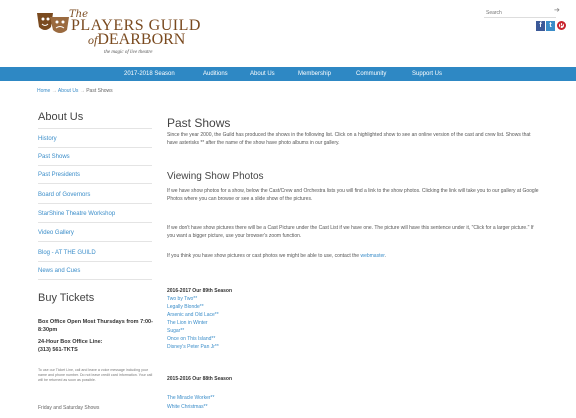  I want to click on logo-dearborn: DEARBORN, so click(141, 39).